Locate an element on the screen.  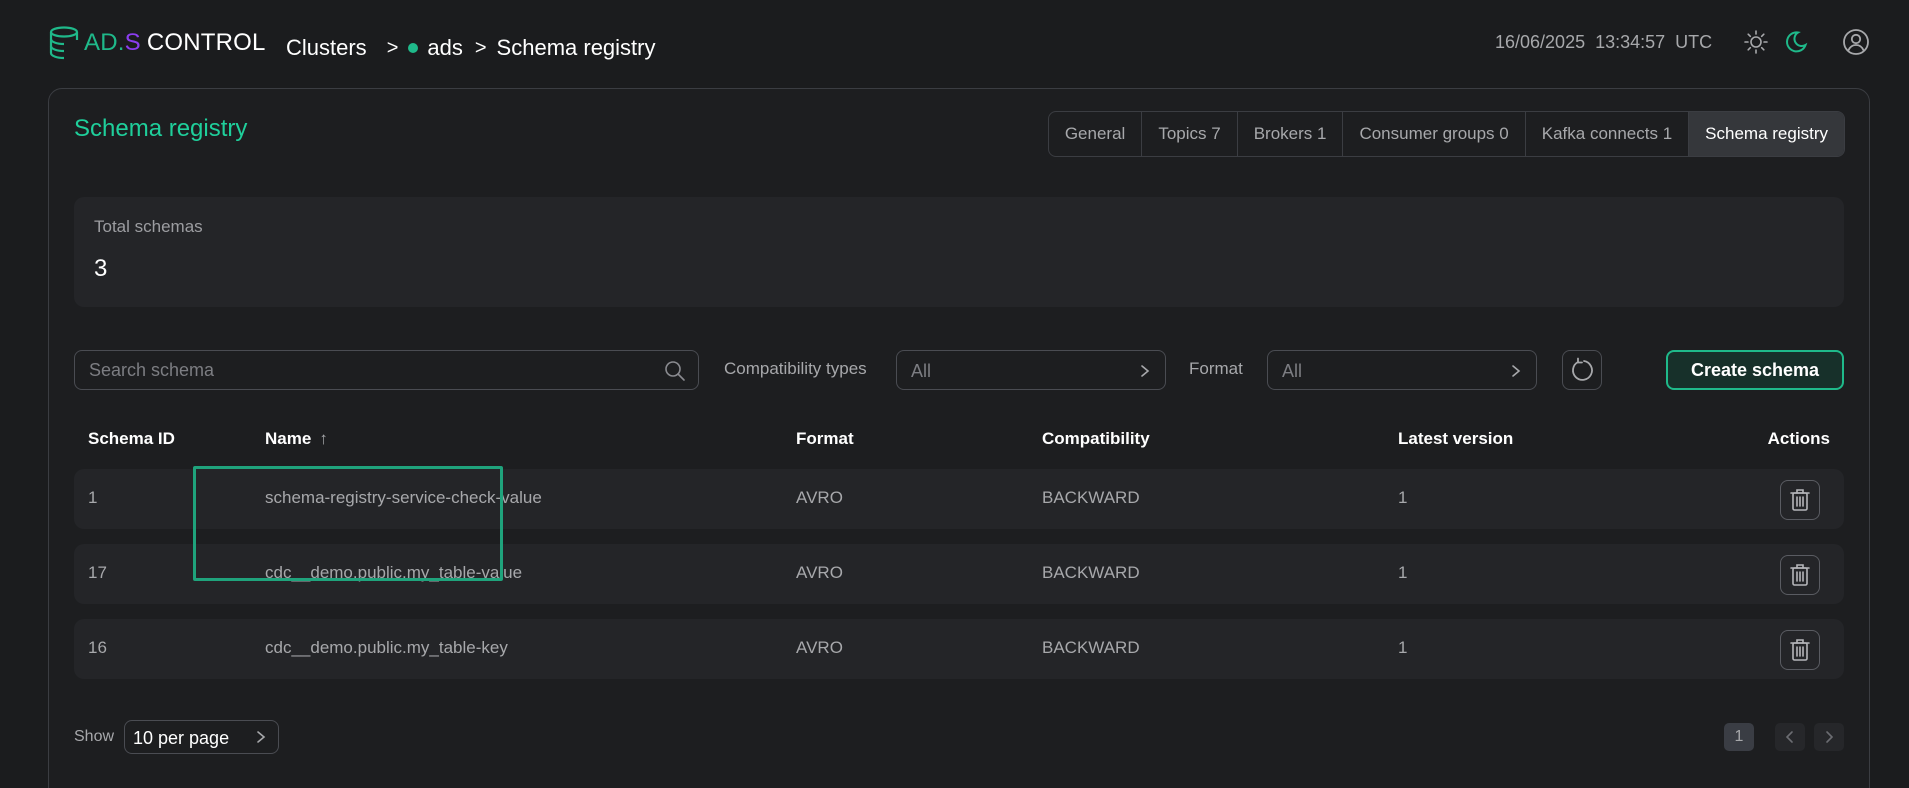
search-input is located at coordinates (365, 370).